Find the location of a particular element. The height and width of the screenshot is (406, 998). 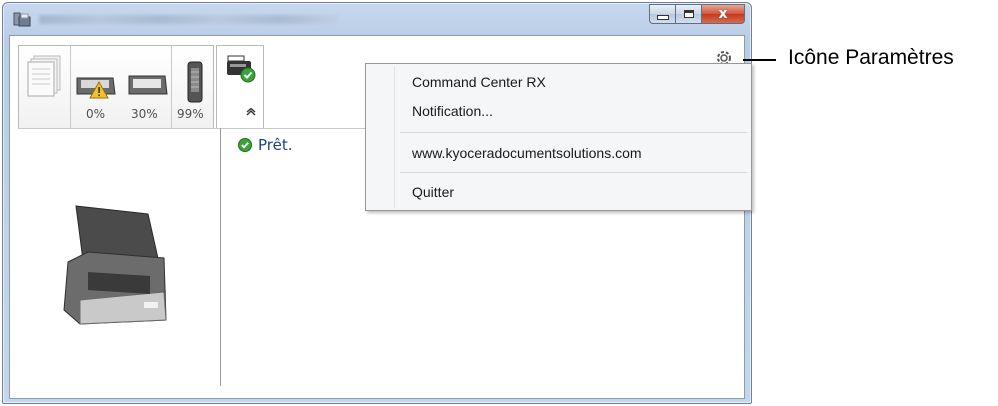

collapse-icon is located at coordinates (251, 113).